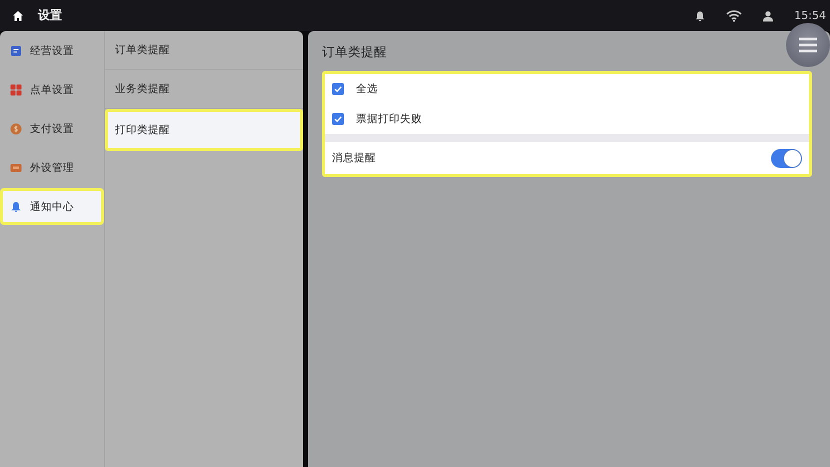 Image resolution: width=830 pixels, height=467 pixels. What do you see at coordinates (16, 90) in the screenshot?
I see `grid-icon` at bounding box center [16, 90].